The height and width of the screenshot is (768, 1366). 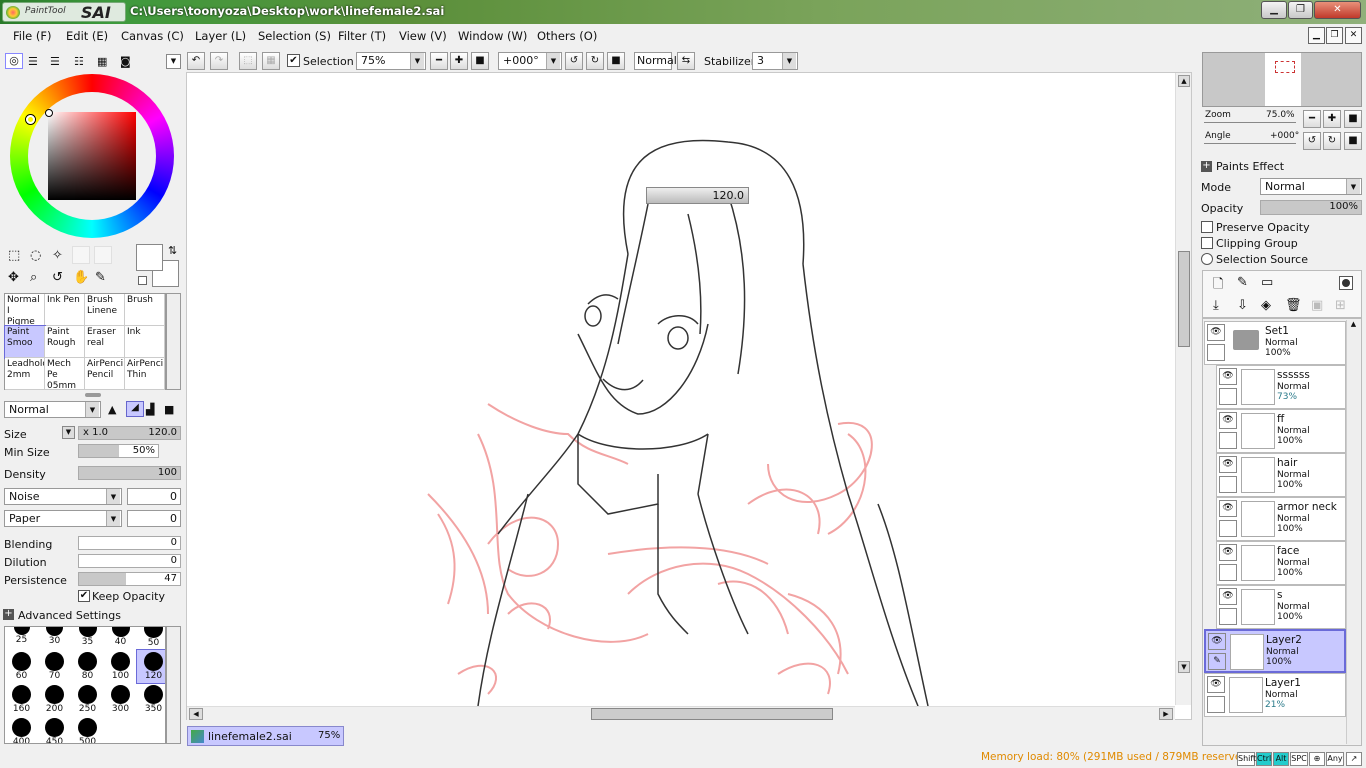 What do you see at coordinates (1293, 305) in the screenshot?
I see `trash-icon: 🗑` at bounding box center [1293, 305].